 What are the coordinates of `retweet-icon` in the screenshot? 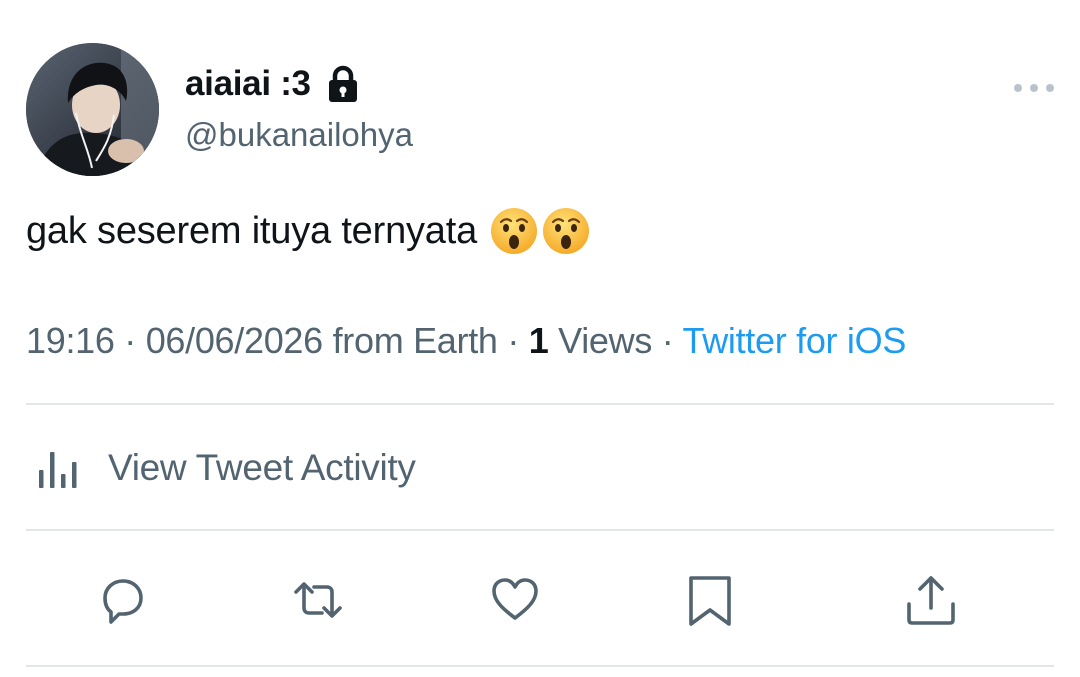 It's located at (318, 600).